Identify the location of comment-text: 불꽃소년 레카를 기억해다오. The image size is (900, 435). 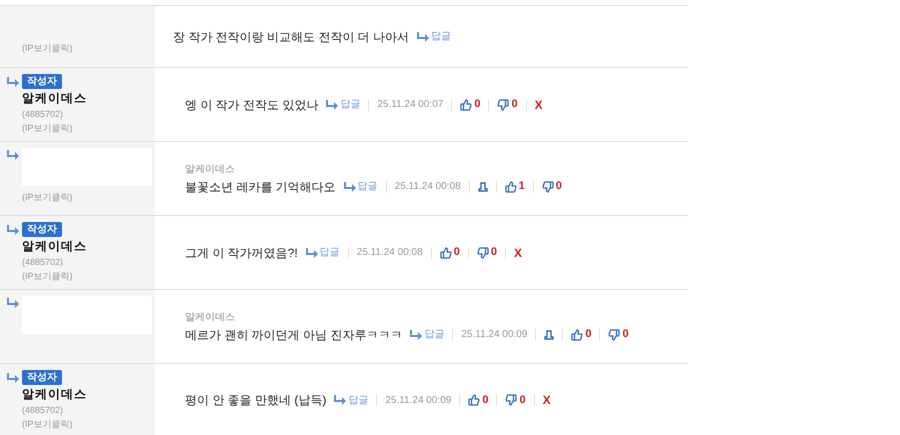
(260, 187).